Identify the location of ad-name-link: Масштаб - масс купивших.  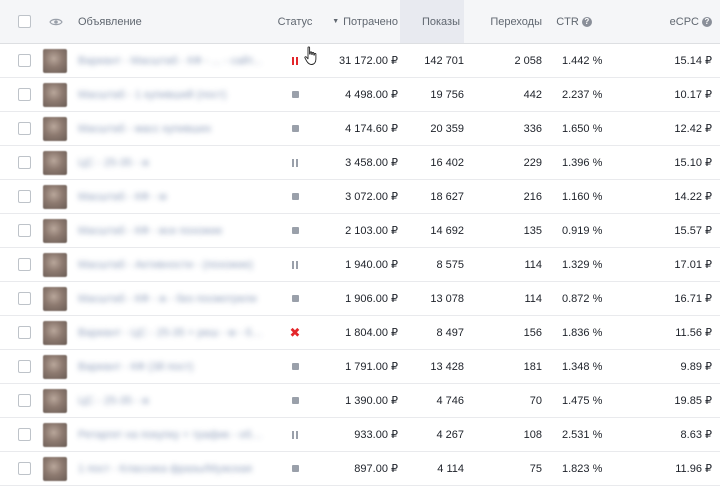
(144, 129).